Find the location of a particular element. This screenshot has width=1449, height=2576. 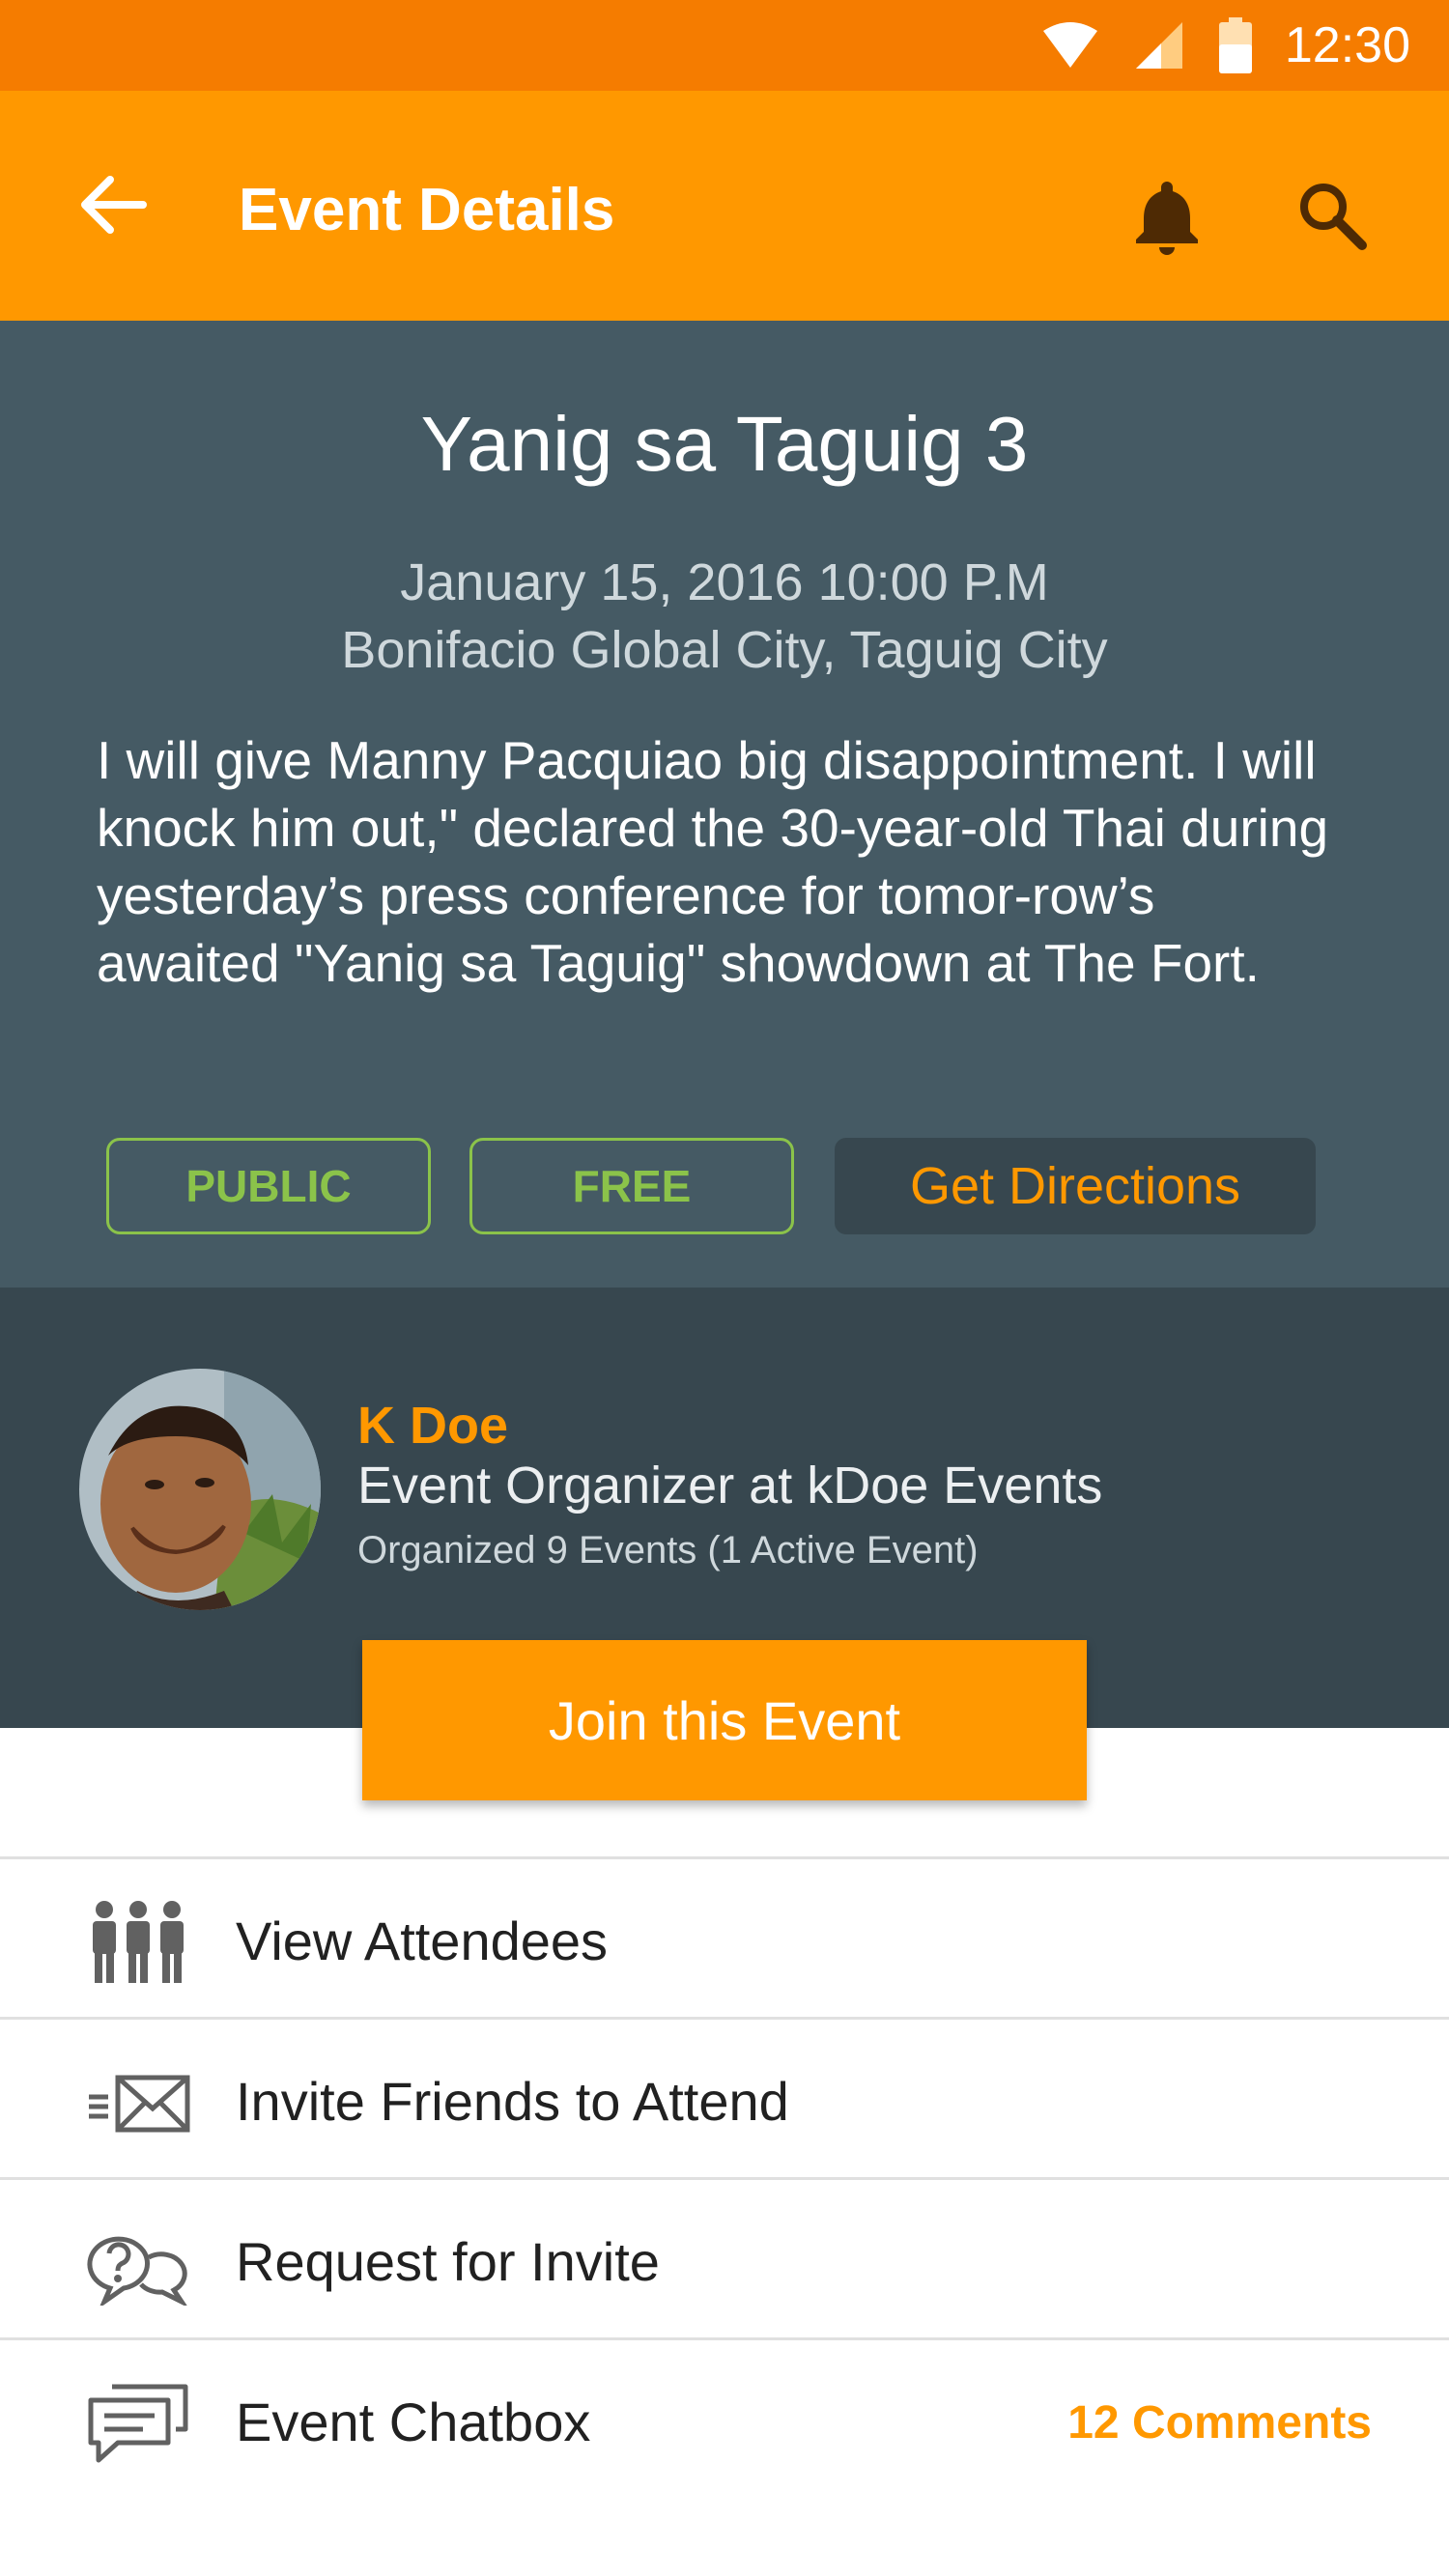

status-bar: 12:30 is located at coordinates (724, 45).